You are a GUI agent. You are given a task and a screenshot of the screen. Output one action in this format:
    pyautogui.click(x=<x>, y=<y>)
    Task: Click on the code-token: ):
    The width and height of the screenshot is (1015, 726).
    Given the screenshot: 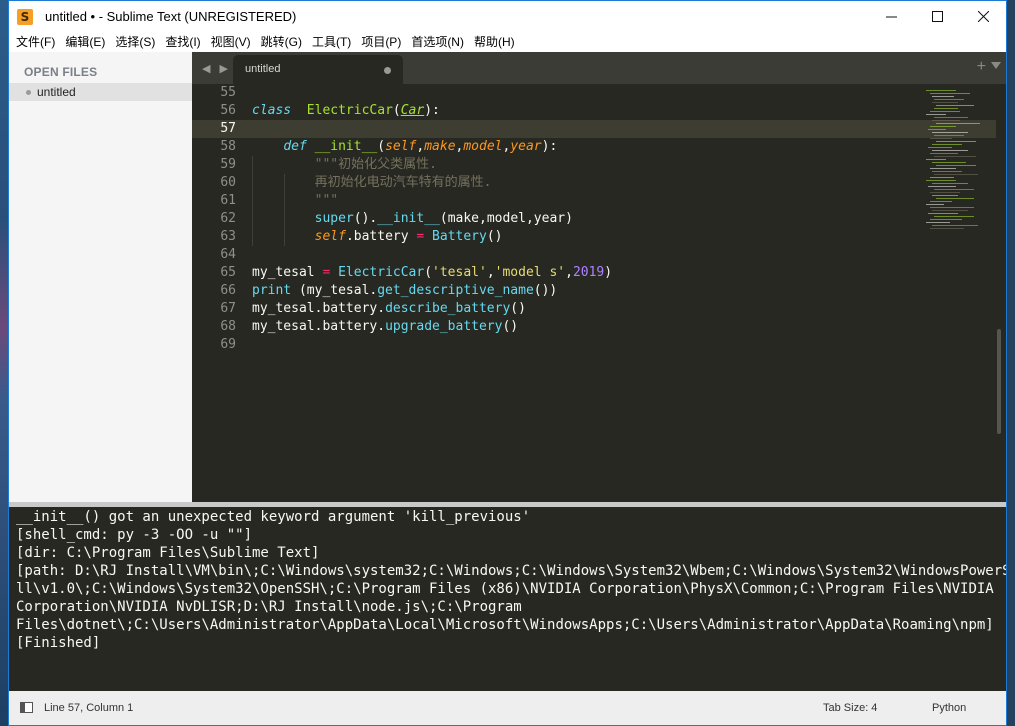 What is the action you would take?
    pyautogui.click(x=432, y=110)
    